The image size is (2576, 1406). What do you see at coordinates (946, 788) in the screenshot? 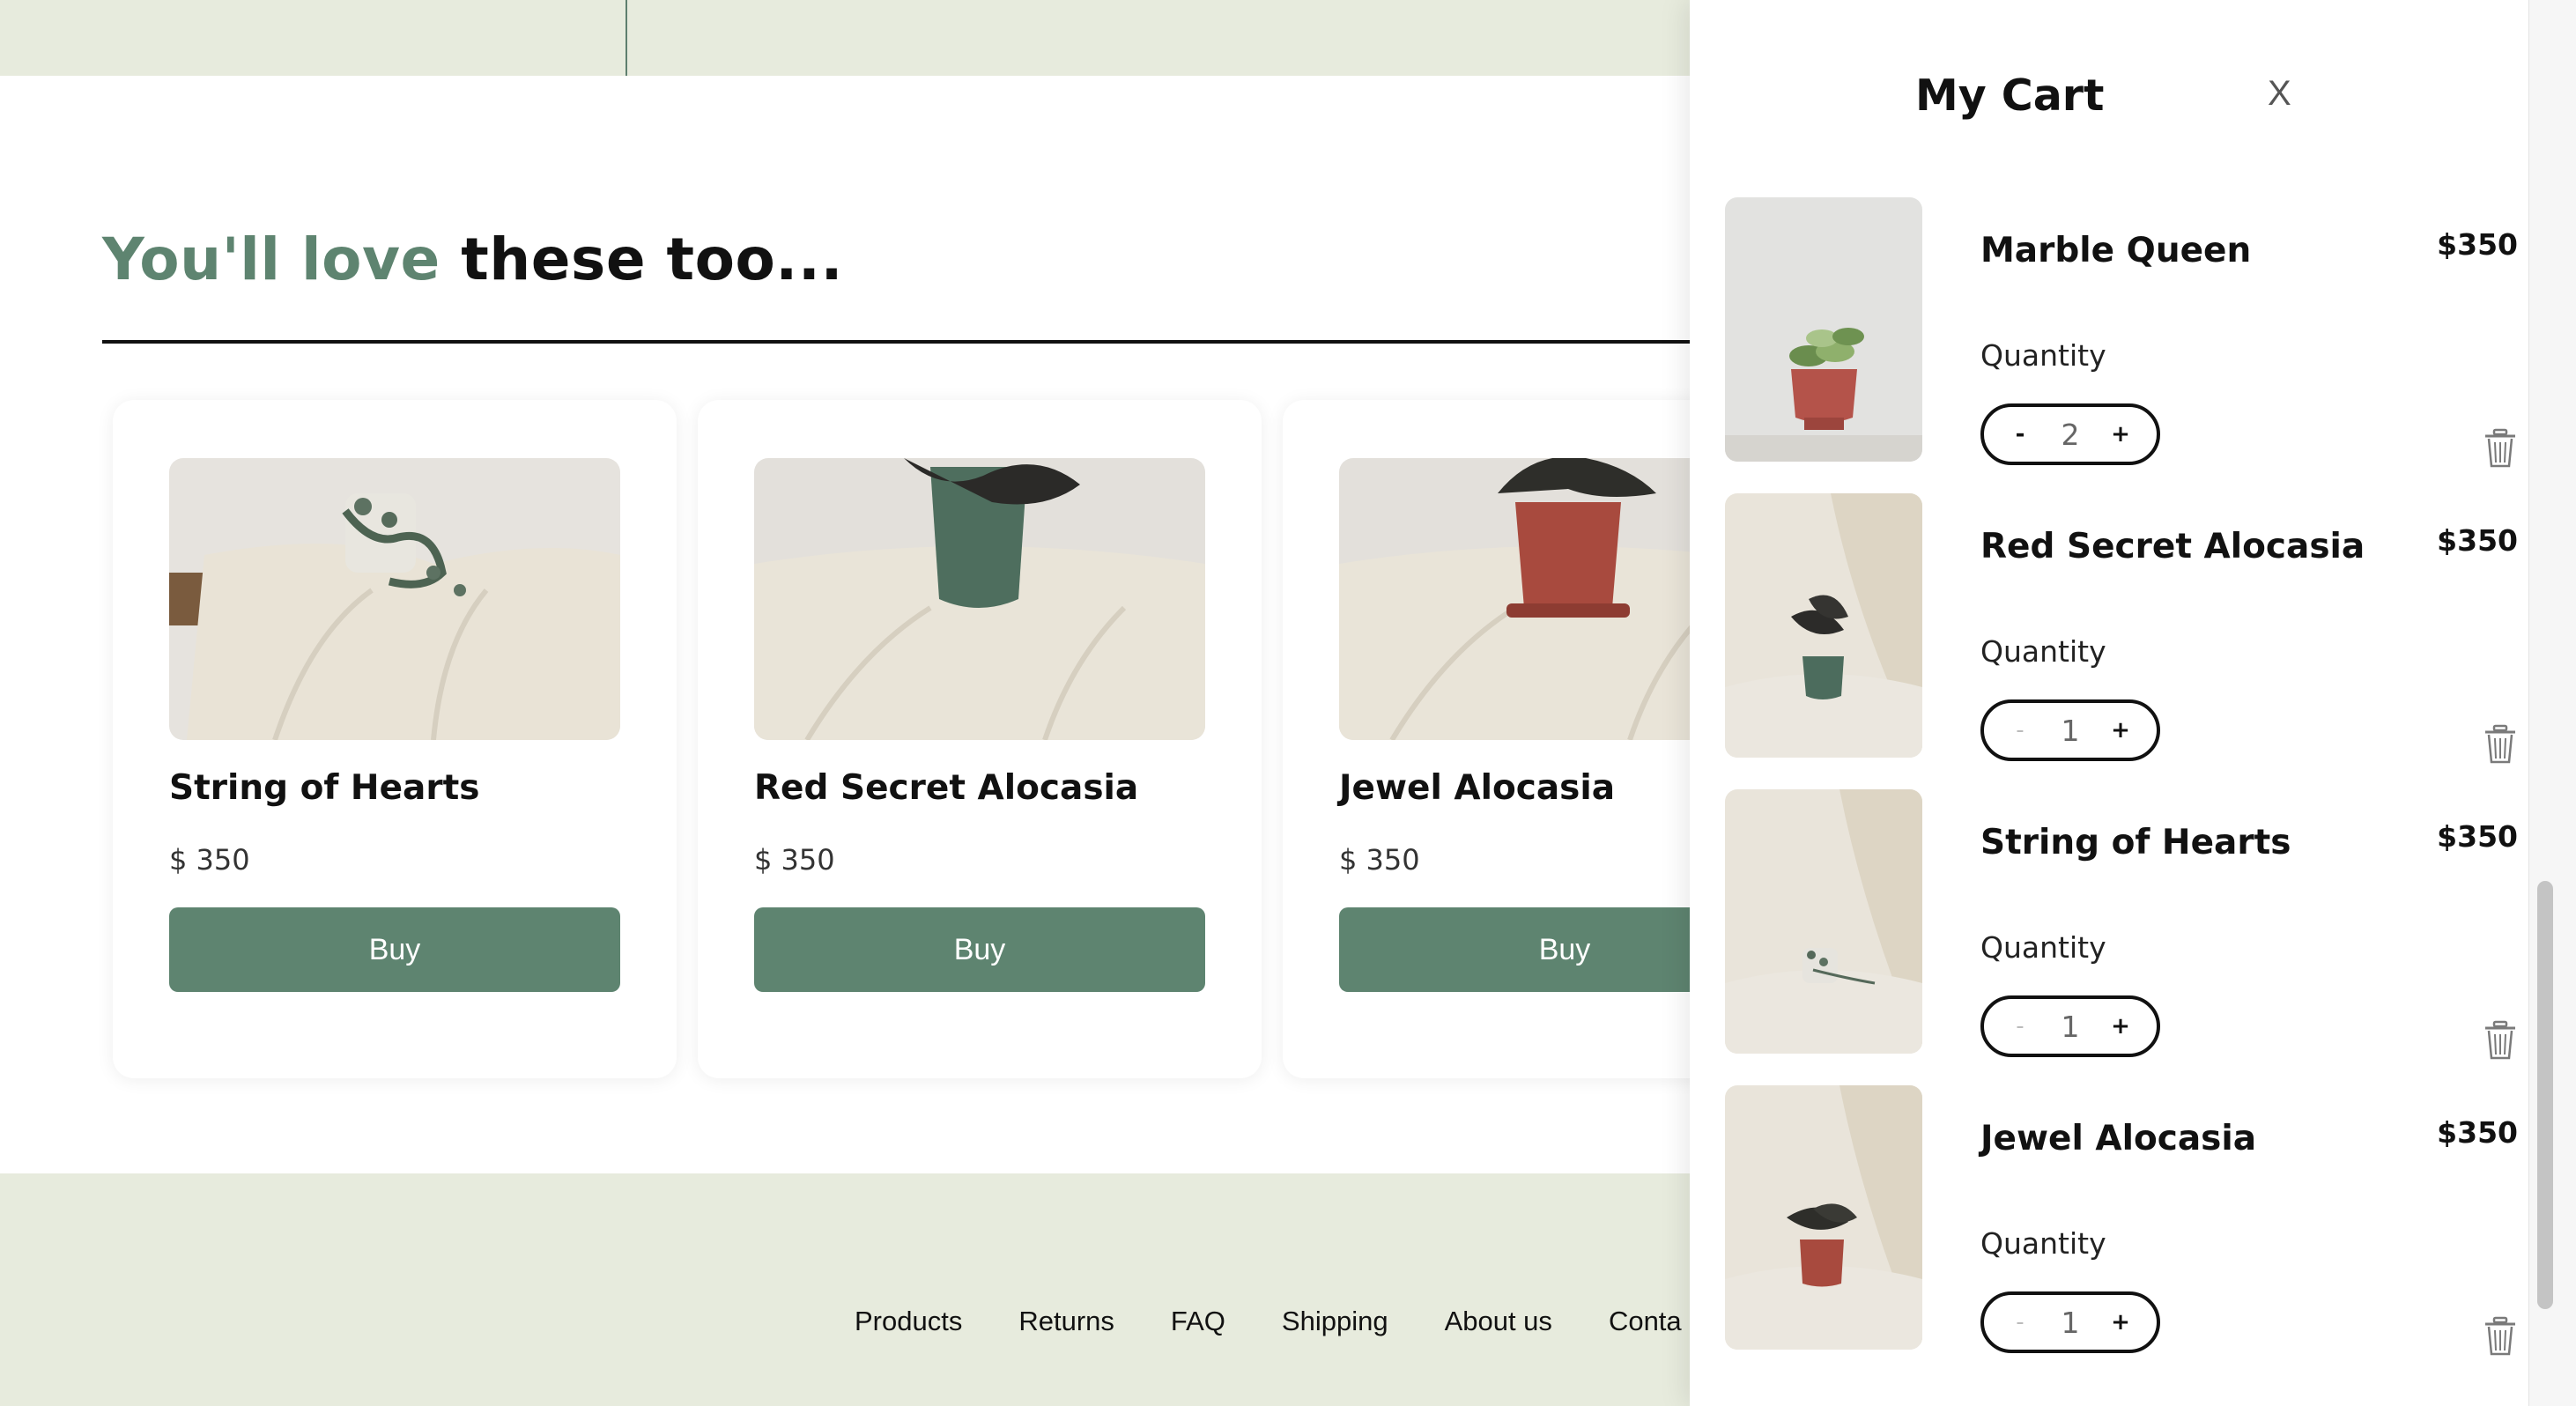
I see `product-name: Red Secret Alocasia` at bounding box center [946, 788].